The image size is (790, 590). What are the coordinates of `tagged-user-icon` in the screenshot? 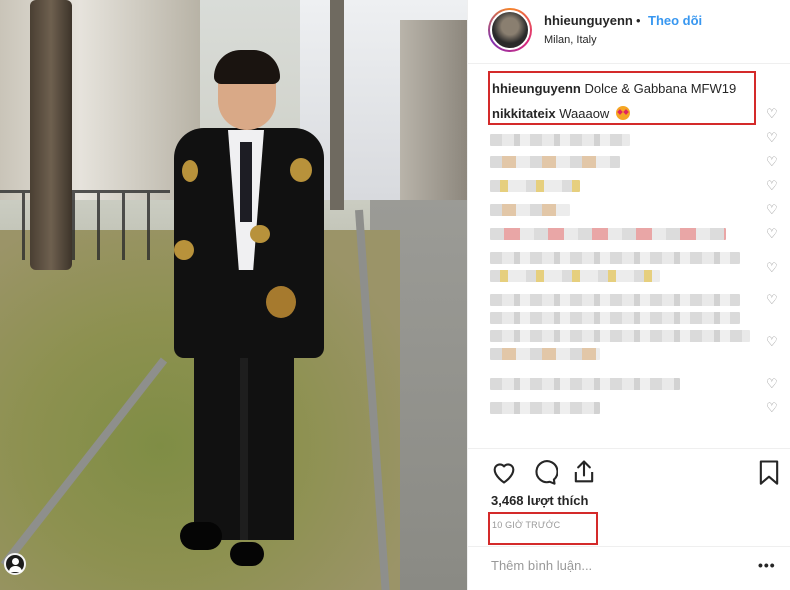 It's located at (15, 564).